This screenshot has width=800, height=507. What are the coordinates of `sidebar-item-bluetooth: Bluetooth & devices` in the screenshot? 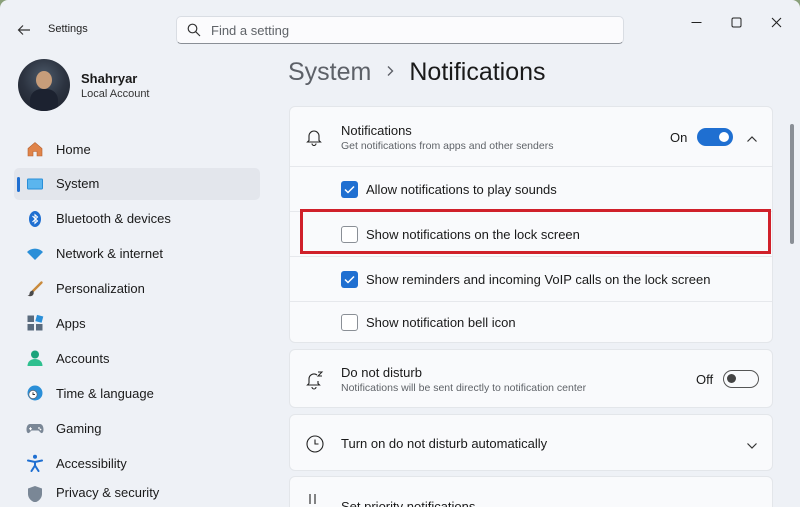 It's located at (137, 219).